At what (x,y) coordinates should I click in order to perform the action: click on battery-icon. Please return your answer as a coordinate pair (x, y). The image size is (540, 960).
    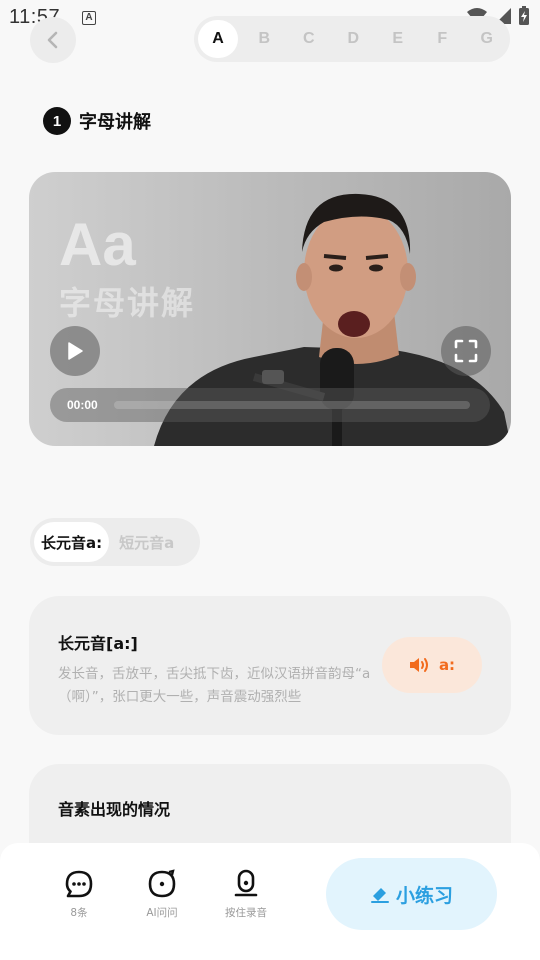
    Looking at the image, I should click on (524, 15).